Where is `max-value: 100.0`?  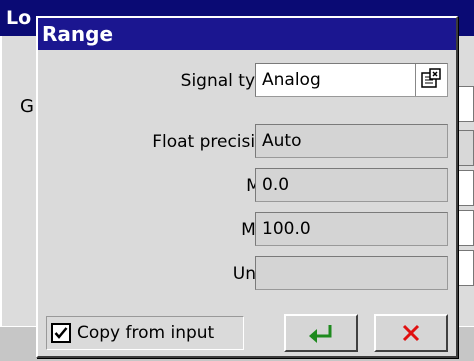
max-value: 100.0 is located at coordinates (286, 229).